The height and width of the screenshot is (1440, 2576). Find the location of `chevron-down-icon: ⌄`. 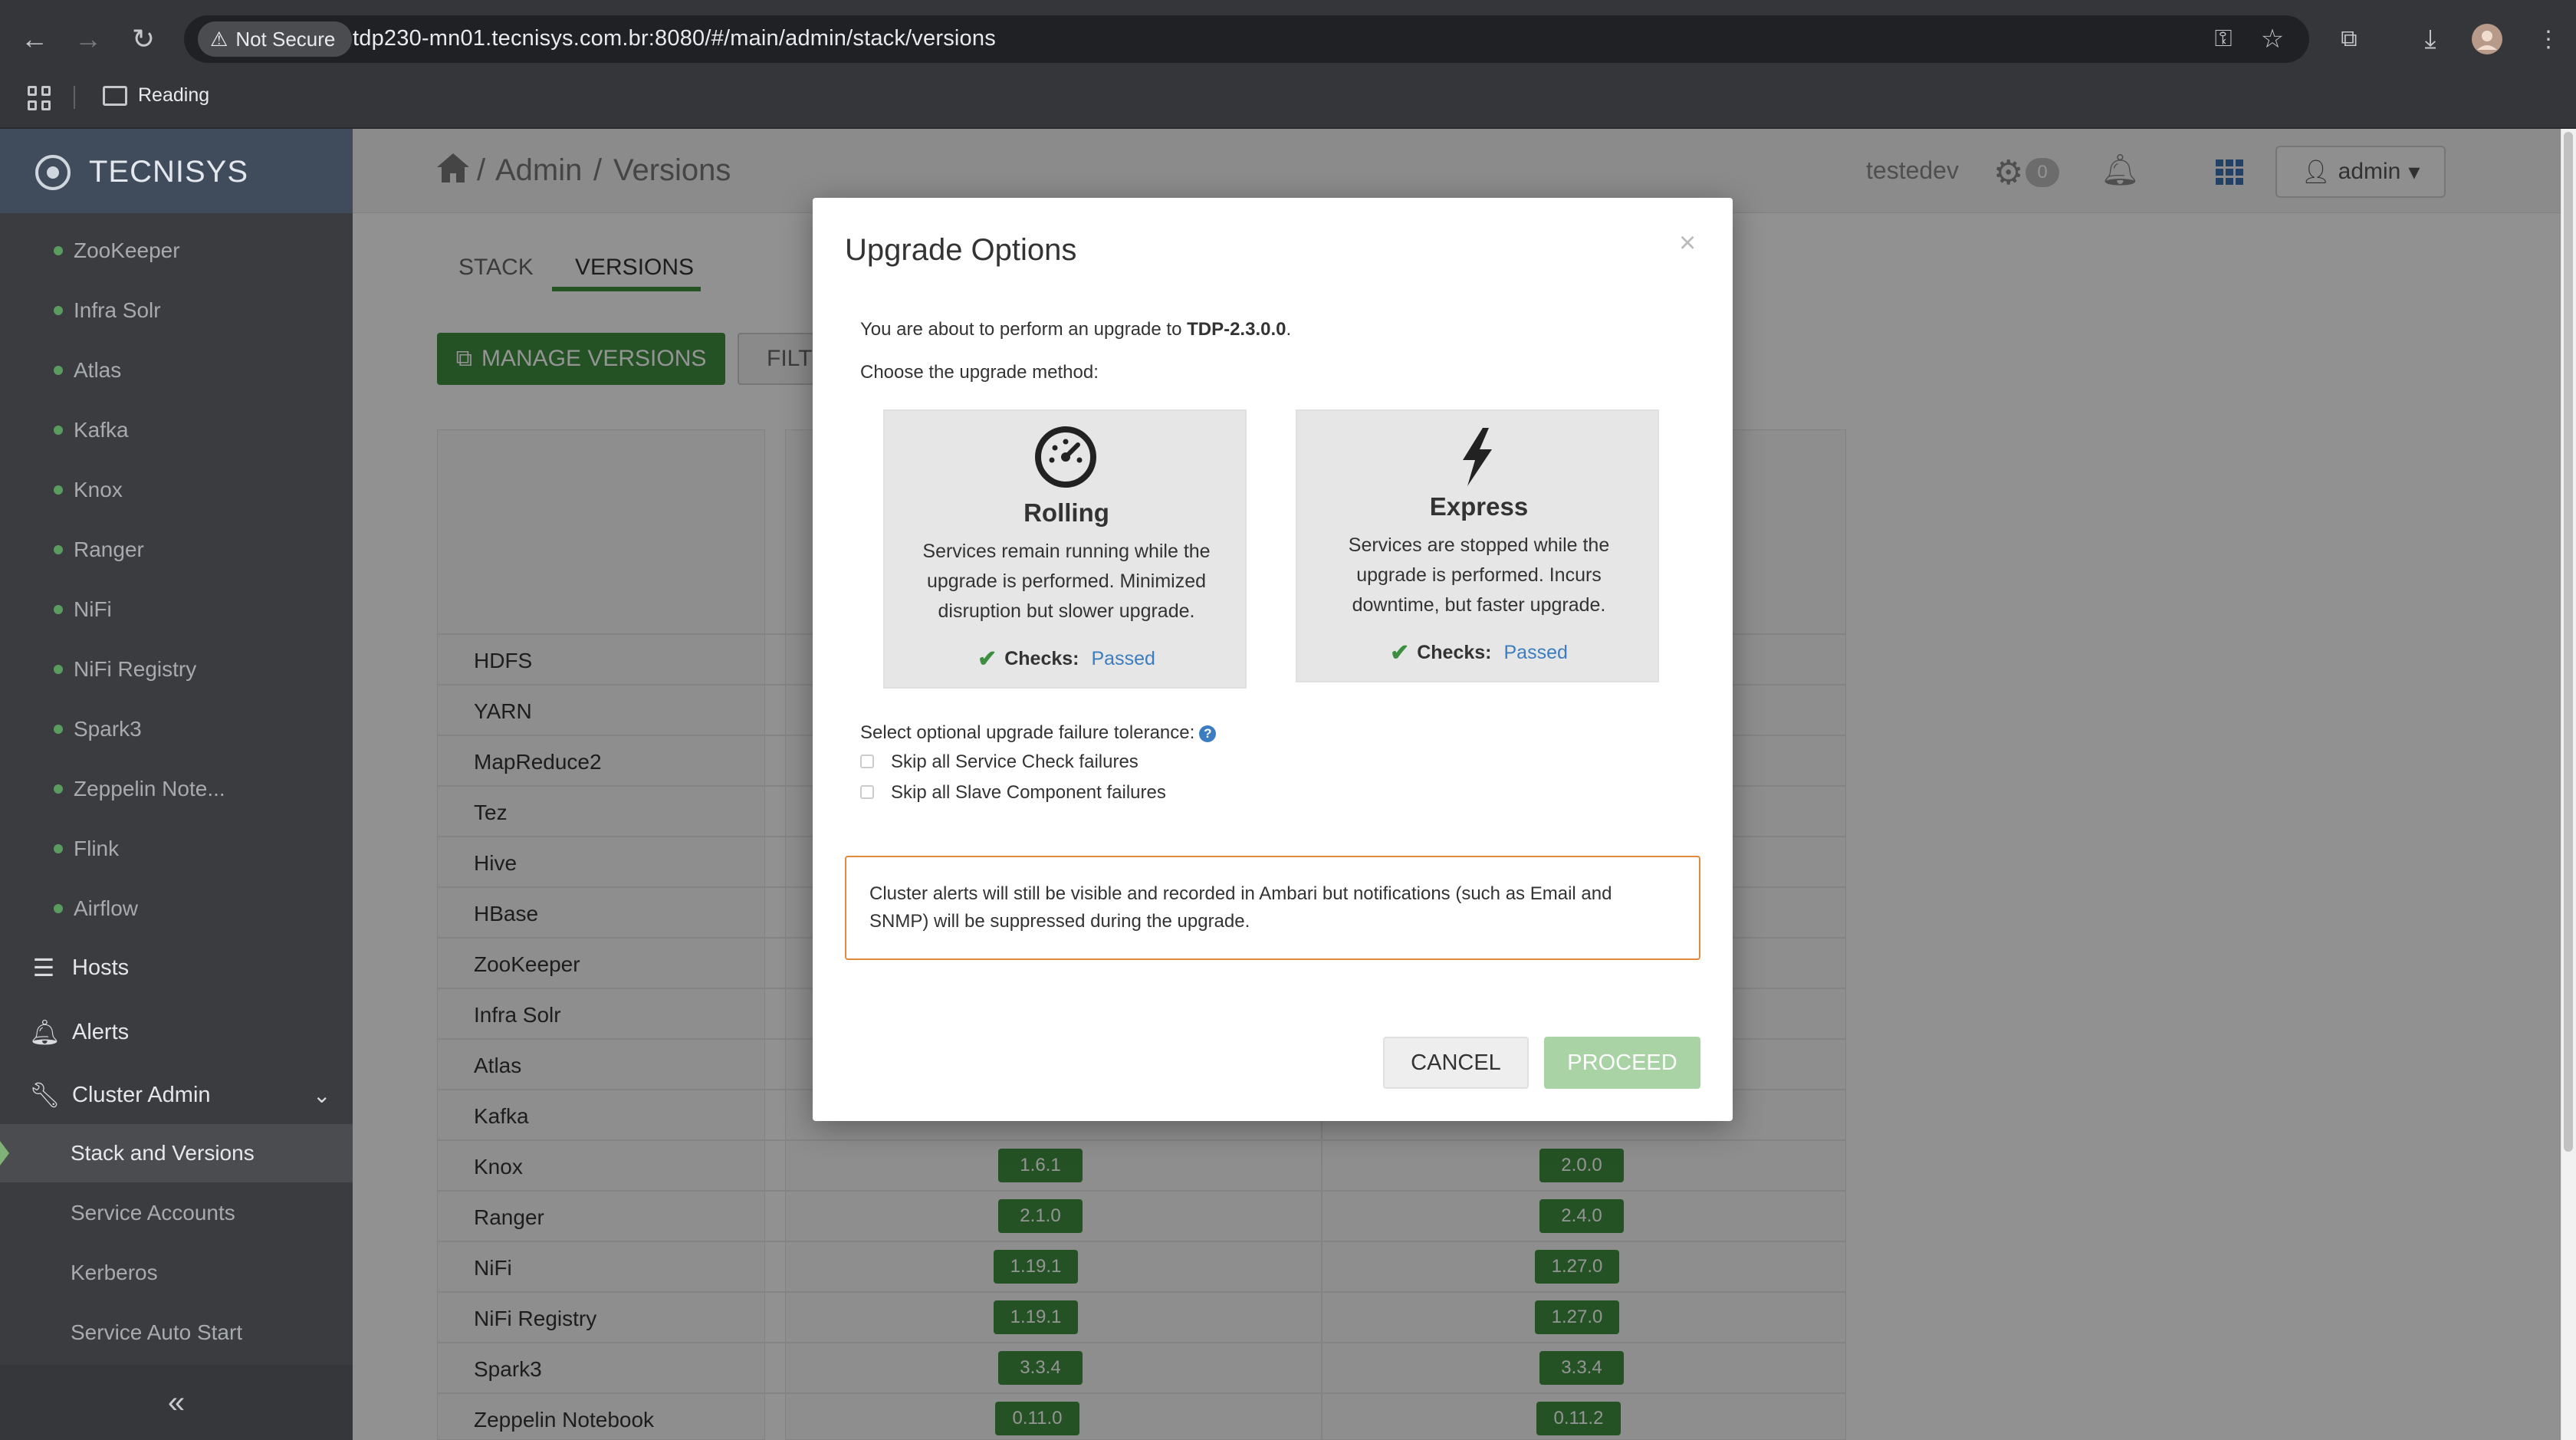

chevron-down-icon: ⌄ is located at coordinates (322, 1095).